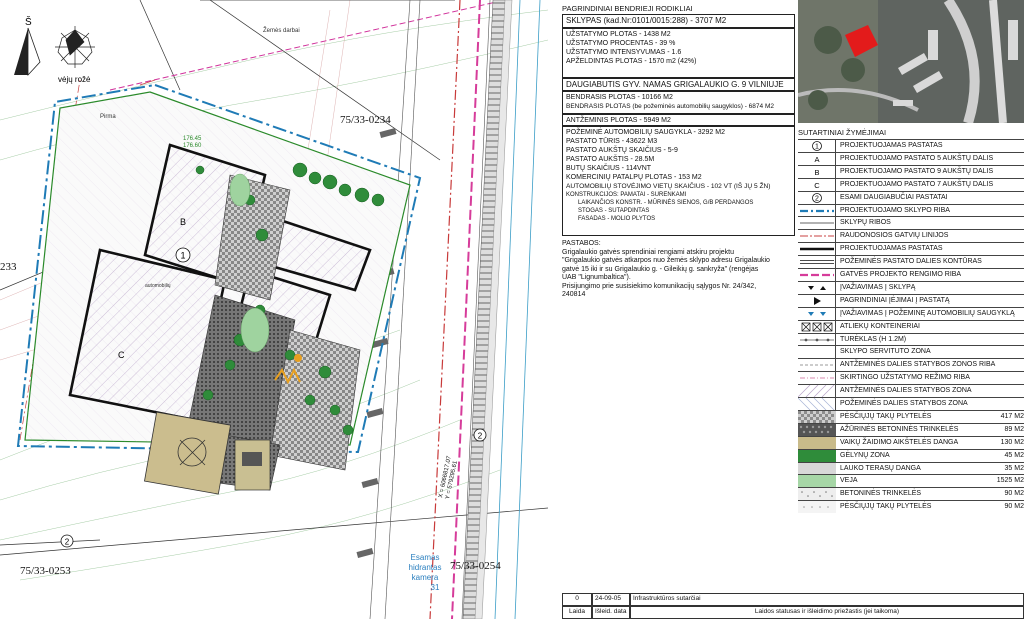  I want to click on svg-text: 1, so click(817, 147).